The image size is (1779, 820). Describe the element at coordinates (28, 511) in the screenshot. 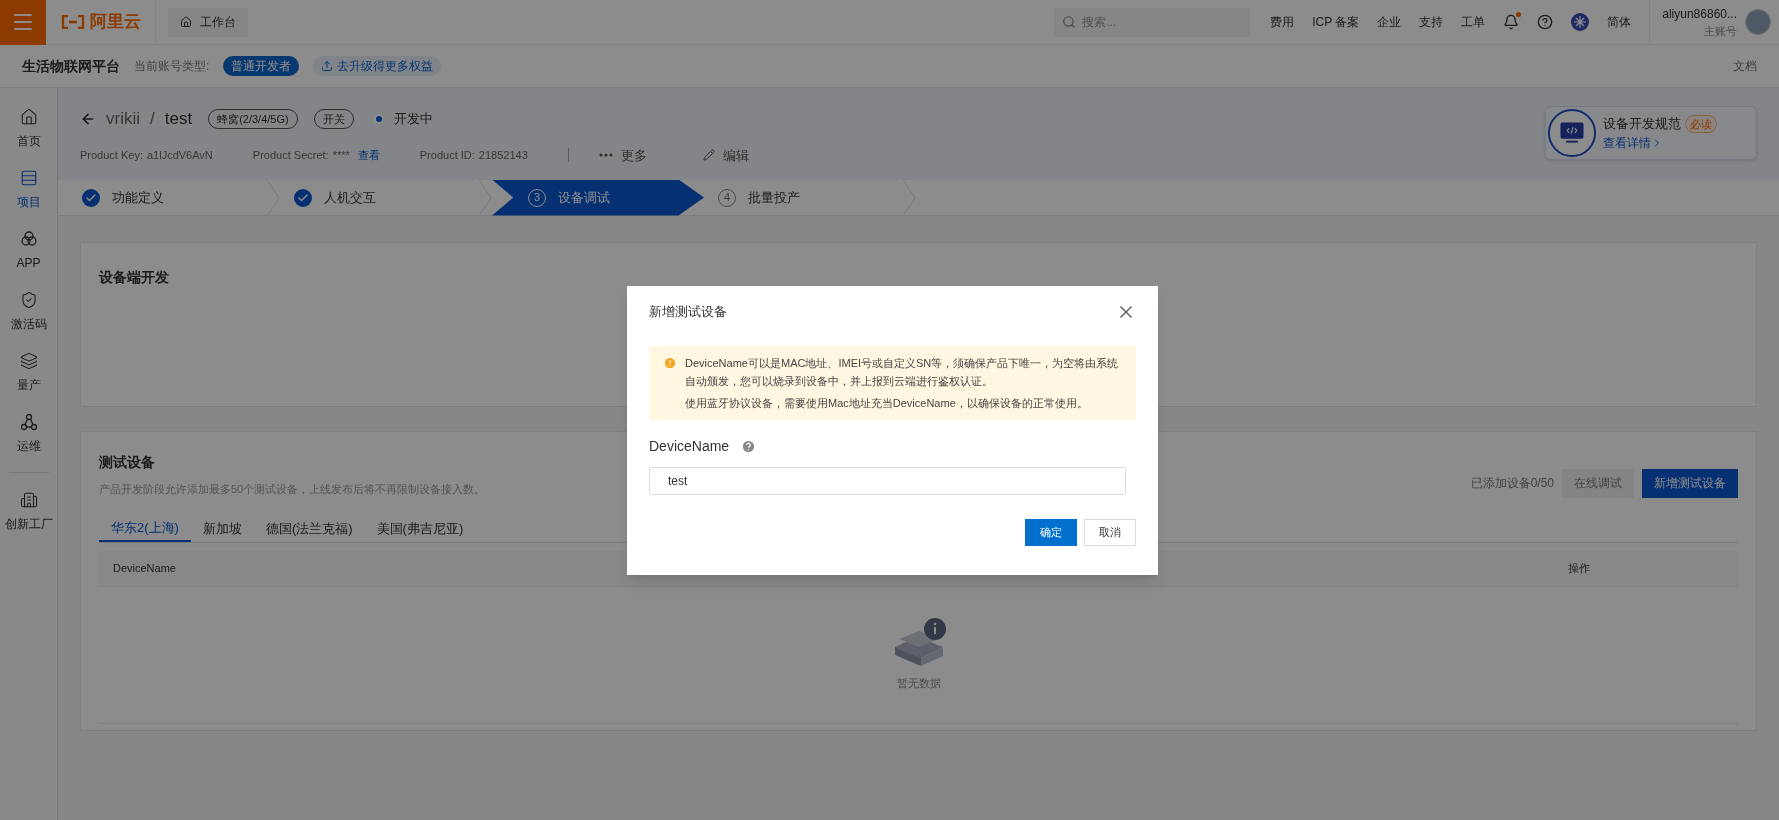

I see `sidebar-item: 创新工厂` at that location.